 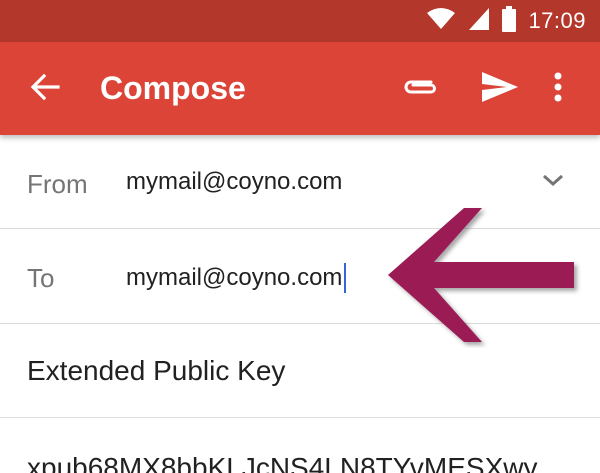 I want to click on cell-signal-icon, so click(x=479, y=21).